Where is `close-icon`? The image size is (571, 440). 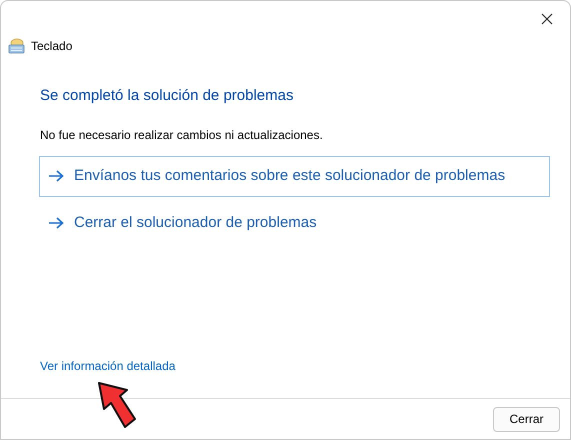 close-icon is located at coordinates (547, 19).